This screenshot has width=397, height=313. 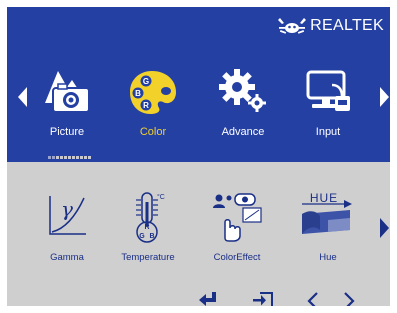 I want to click on menu-item-picture: Picture, so click(x=67, y=103).